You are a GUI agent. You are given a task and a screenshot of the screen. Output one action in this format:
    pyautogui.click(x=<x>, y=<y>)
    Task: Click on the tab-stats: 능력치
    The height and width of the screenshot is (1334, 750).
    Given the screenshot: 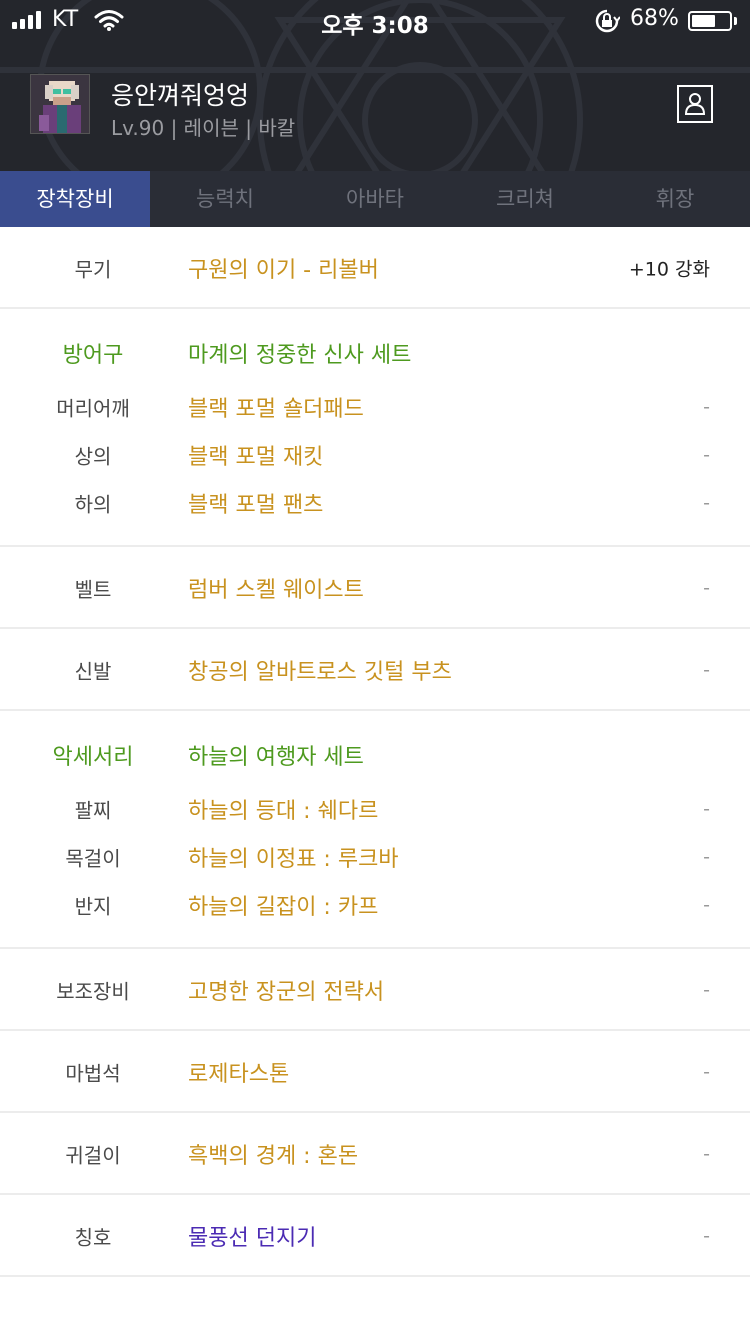 What is the action you would take?
    pyautogui.click(x=225, y=199)
    